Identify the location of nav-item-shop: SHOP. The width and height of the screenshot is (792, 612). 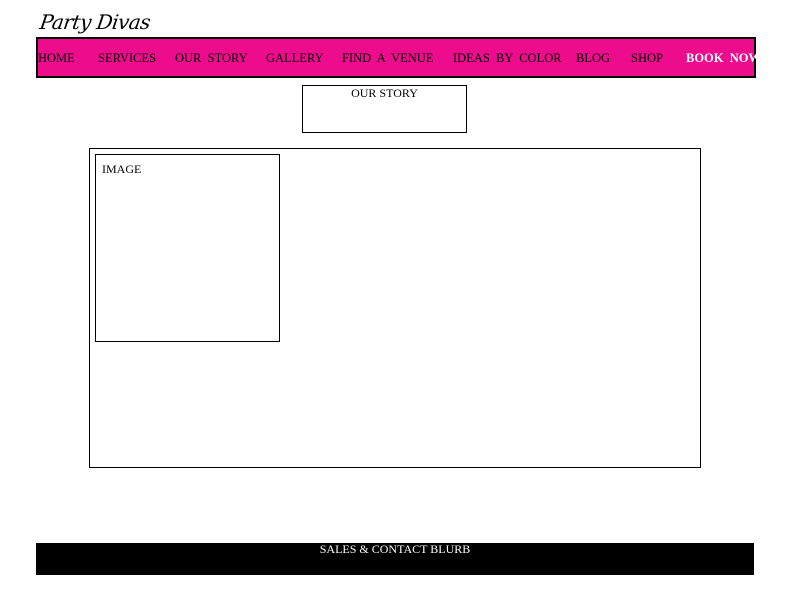
(647, 57).